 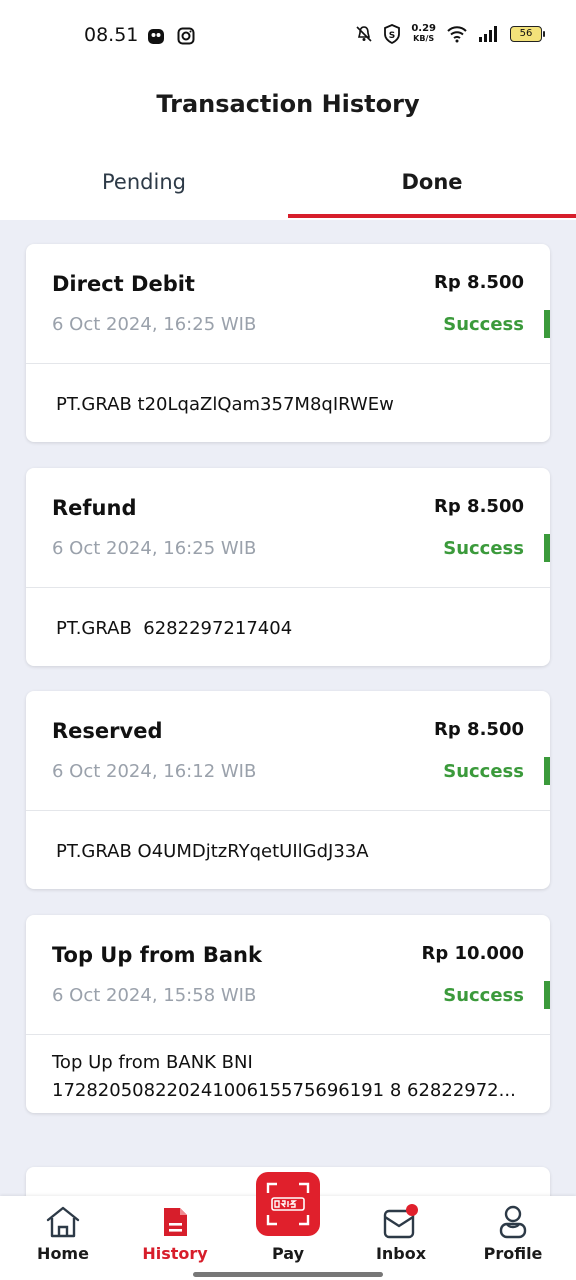 What do you see at coordinates (472, 953) in the screenshot?
I see `transaction-amount: Rp 10.000` at bounding box center [472, 953].